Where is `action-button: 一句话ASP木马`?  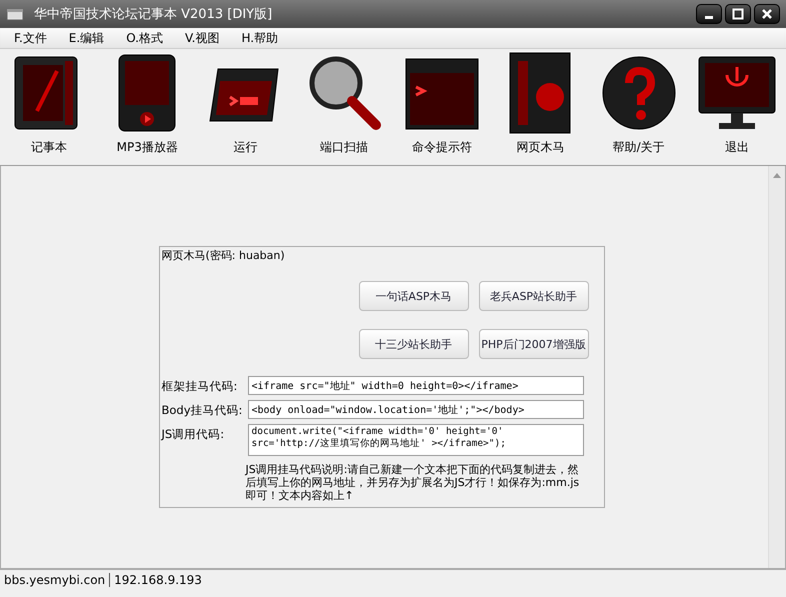
action-button: 一句话ASP木马 is located at coordinates (413, 296).